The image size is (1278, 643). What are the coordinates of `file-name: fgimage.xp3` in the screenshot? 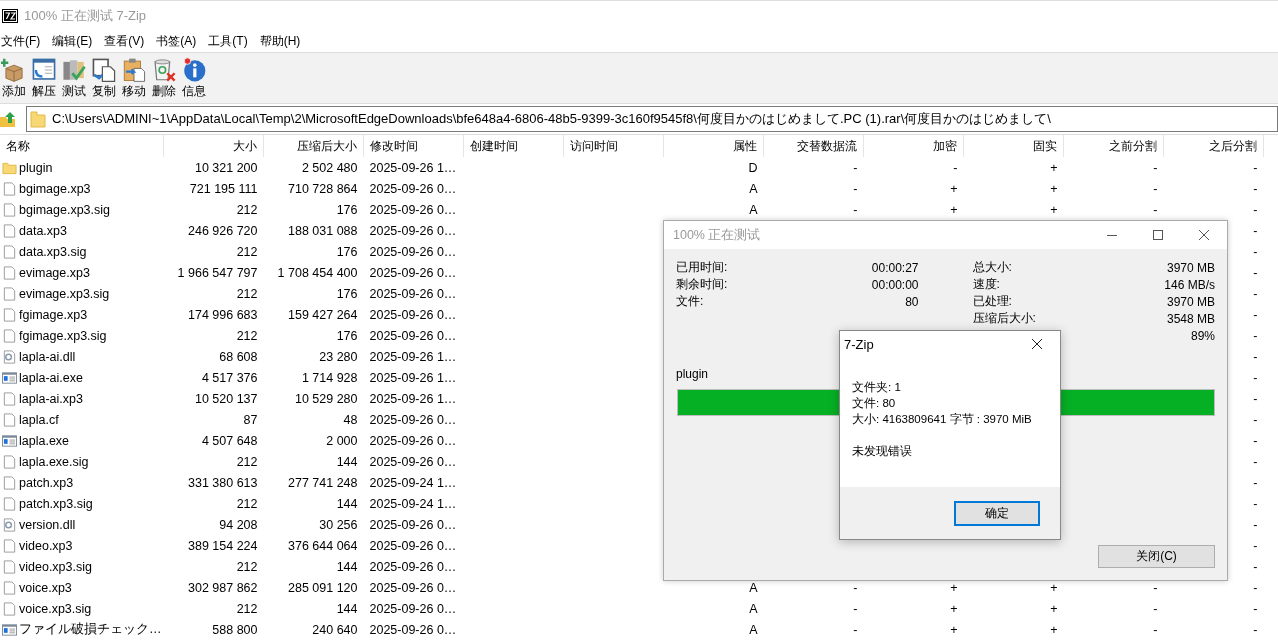 It's located at (53, 314).